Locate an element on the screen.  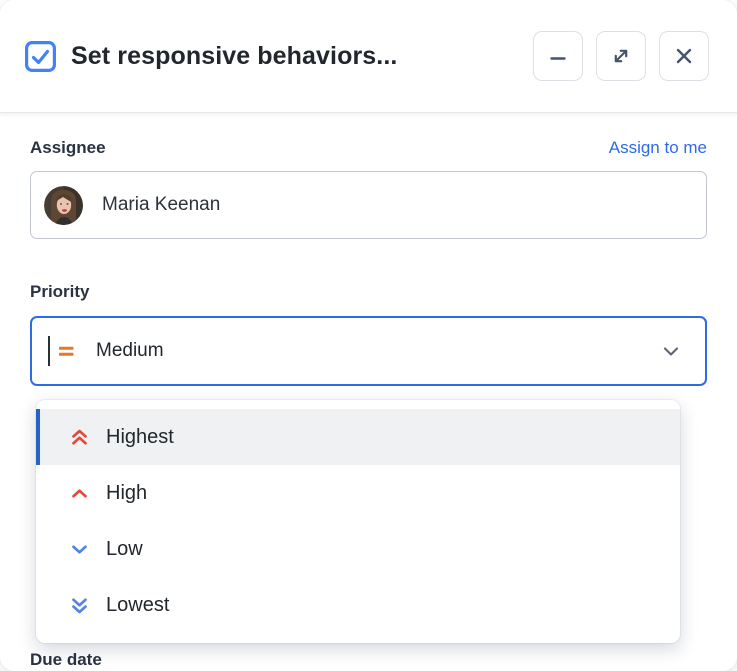
assignee-label-row: Assignee Assign to me is located at coordinates (368, 148).